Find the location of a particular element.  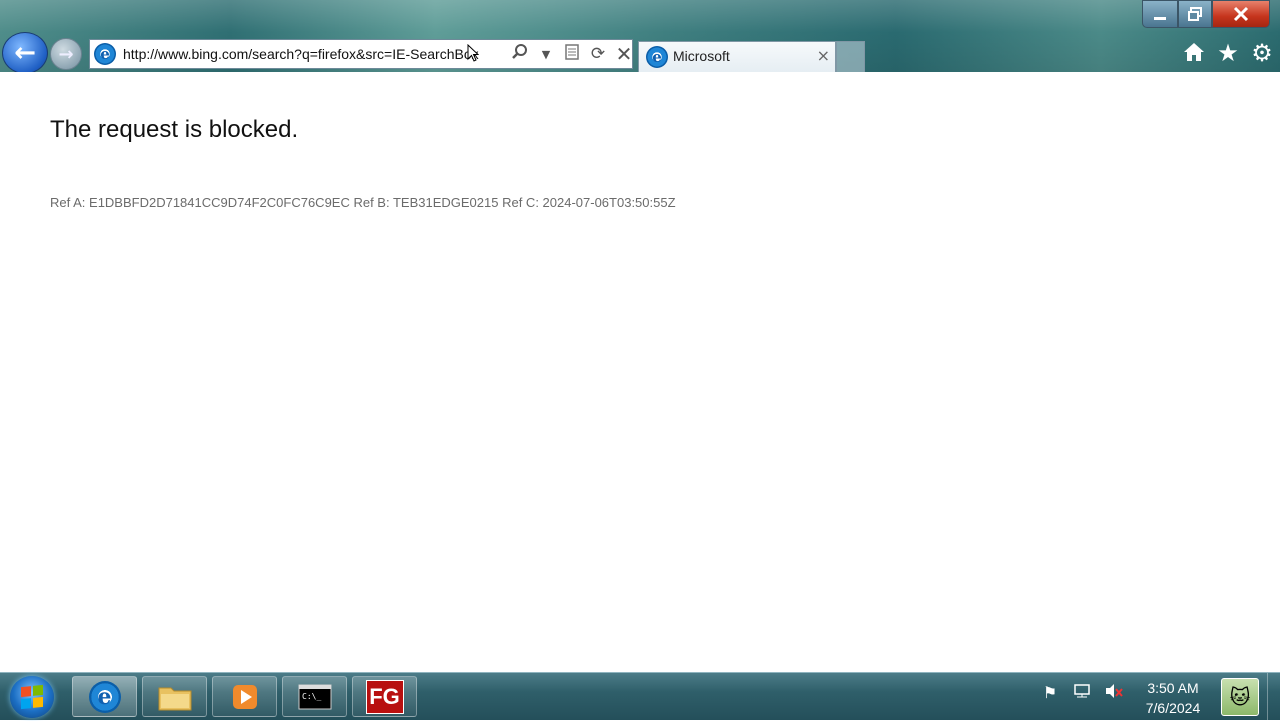

clock-time: 3:50 AM is located at coordinates (1173, 688).